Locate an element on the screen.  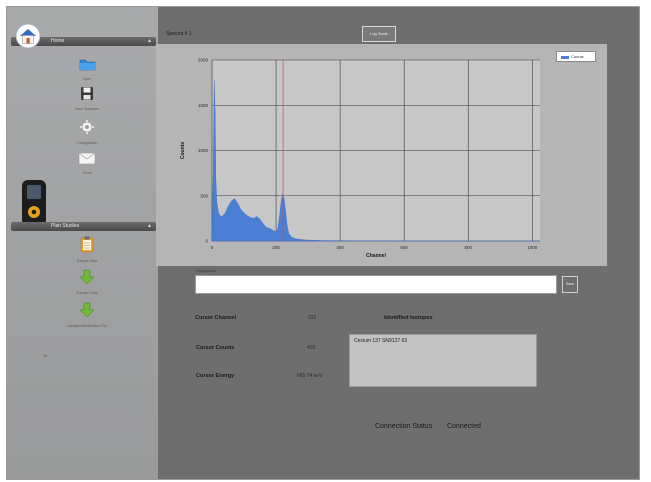
sidebar-item-save: Save Spectrum is located at coordinates (87, 98).